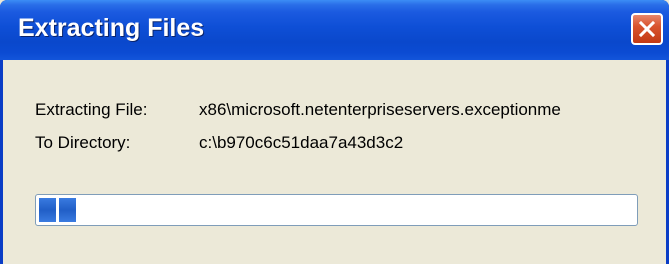  Describe the element at coordinates (91, 109) in the screenshot. I see `extracting-file-label: Extracting File:` at that location.